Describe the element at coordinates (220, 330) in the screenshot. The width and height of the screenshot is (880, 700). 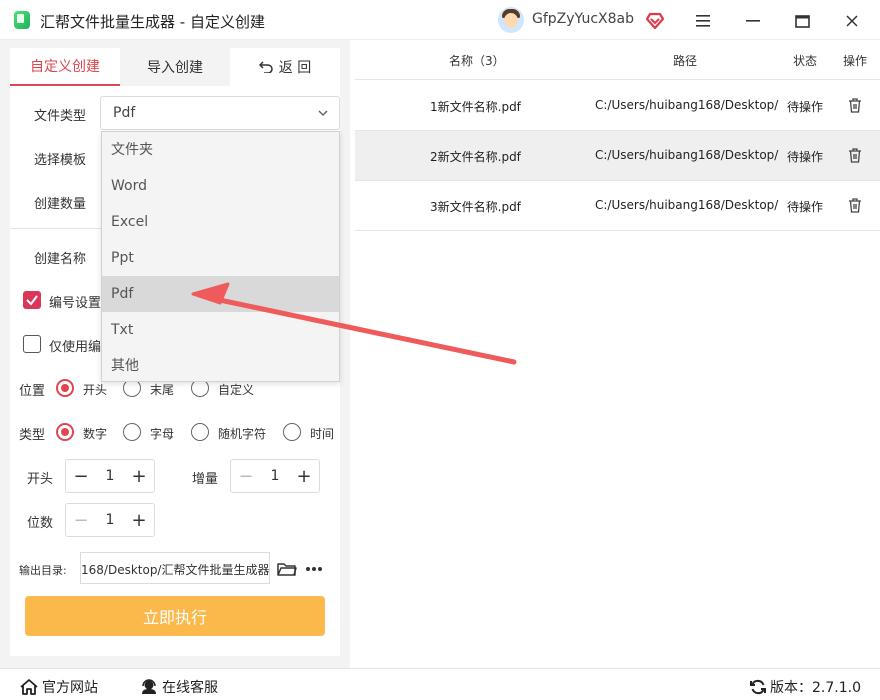
I see `dropdown-option-txt: Txt` at that location.